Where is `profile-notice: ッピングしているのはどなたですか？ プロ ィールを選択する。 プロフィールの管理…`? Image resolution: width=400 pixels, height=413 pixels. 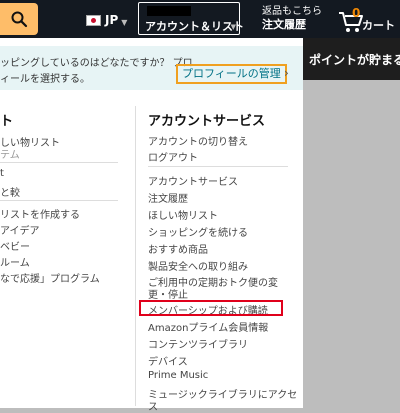 profile-notice: ッピングしているのはどなたですか？ プロ ィールを選択する。 プロフィールの管理… is located at coordinates (151, 68).